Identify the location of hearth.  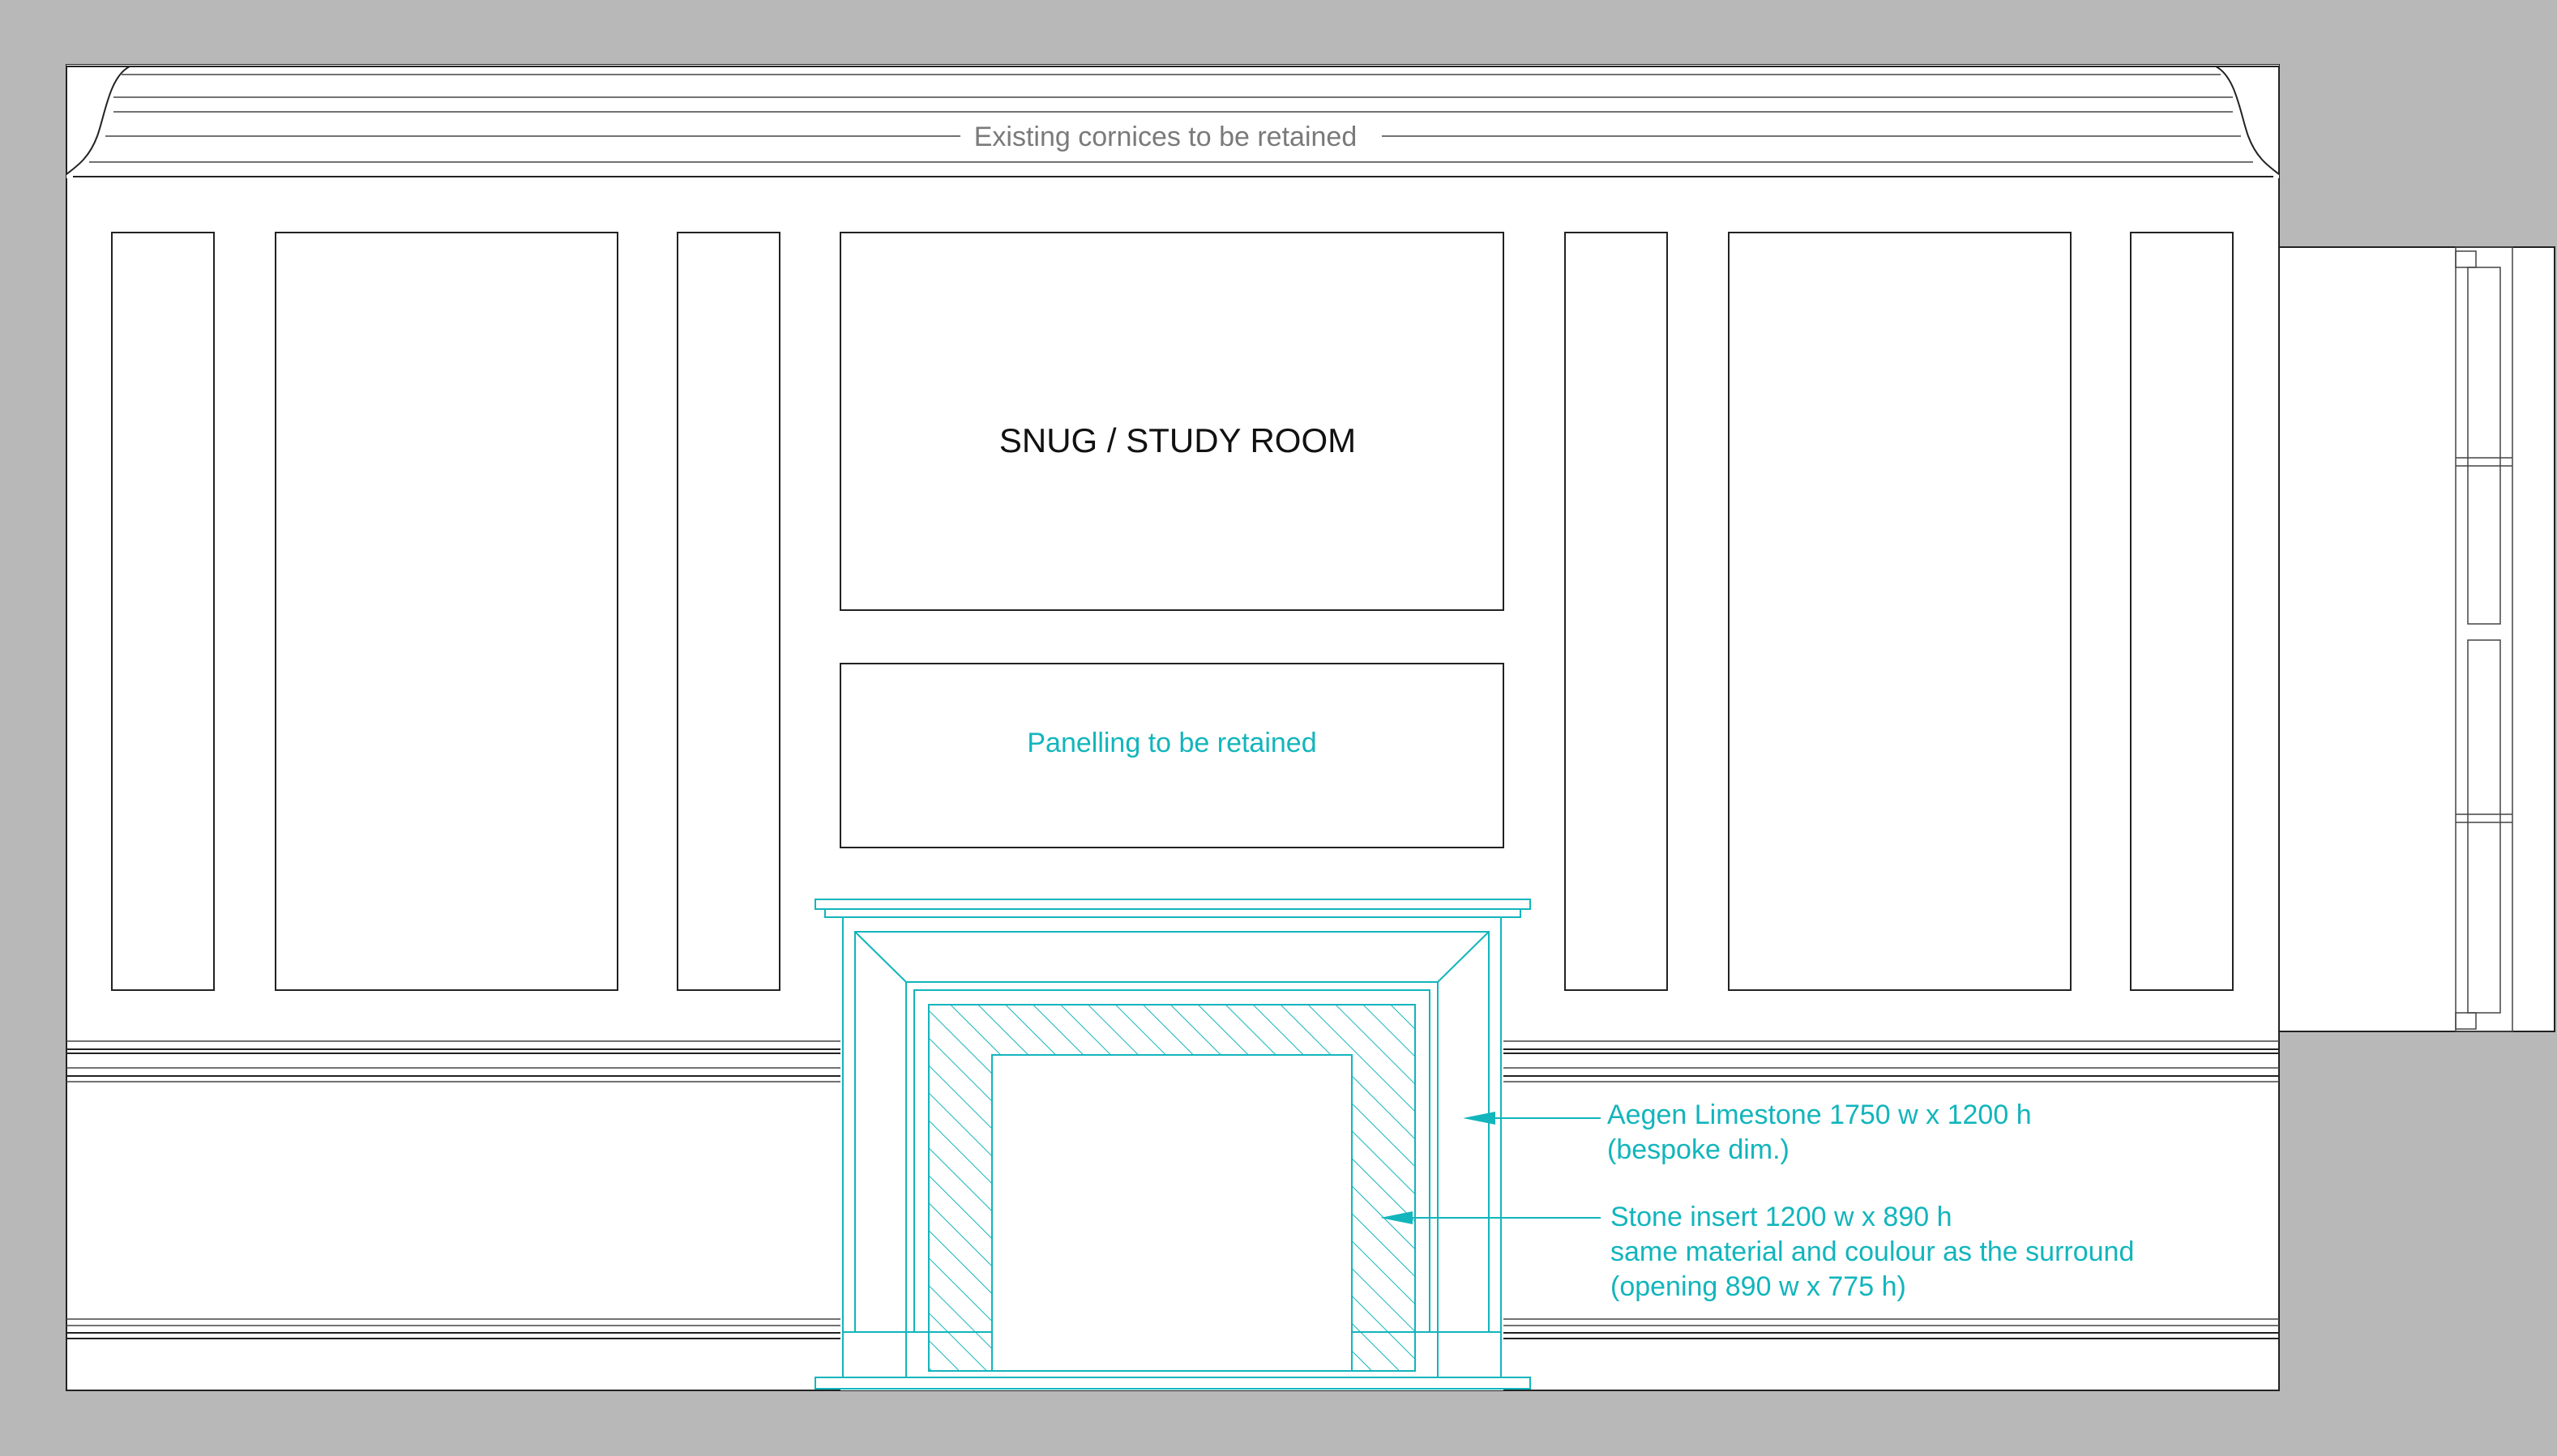
(1173, 1384).